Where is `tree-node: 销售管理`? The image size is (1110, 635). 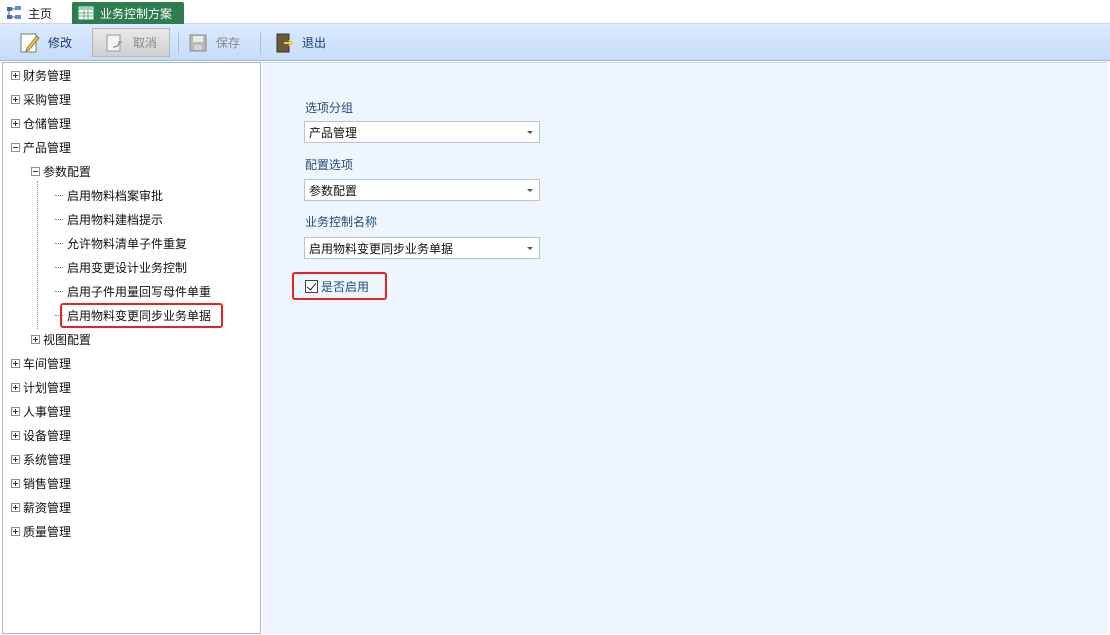
tree-node: 销售管理 is located at coordinates (41, 483).